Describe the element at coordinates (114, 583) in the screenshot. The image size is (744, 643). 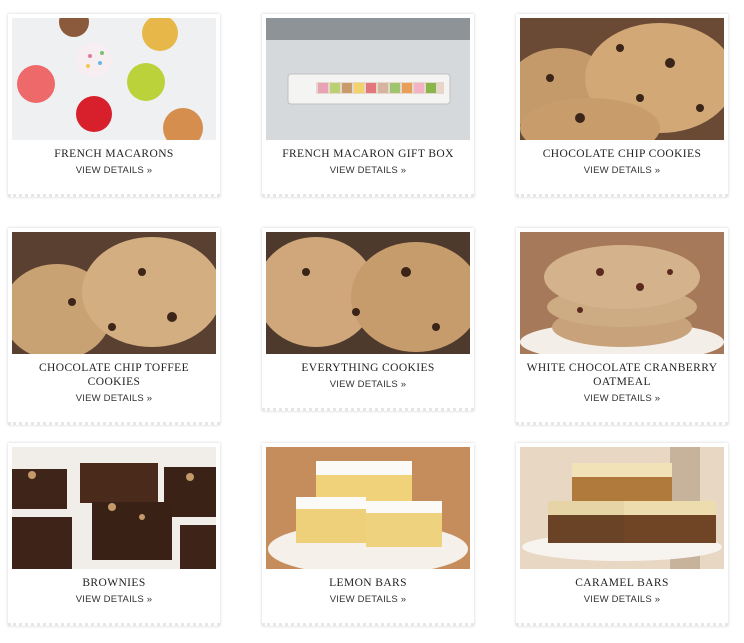
I see `product-title: BROWNIES` at that location.